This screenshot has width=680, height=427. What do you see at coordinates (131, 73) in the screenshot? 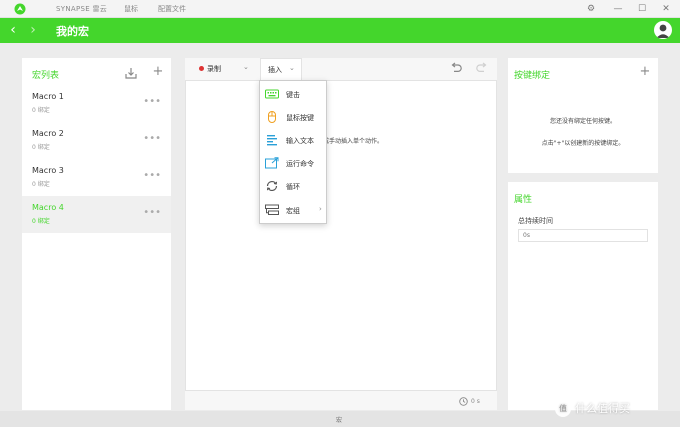
I see `import-download-icon` at bounding box center [131, 73].